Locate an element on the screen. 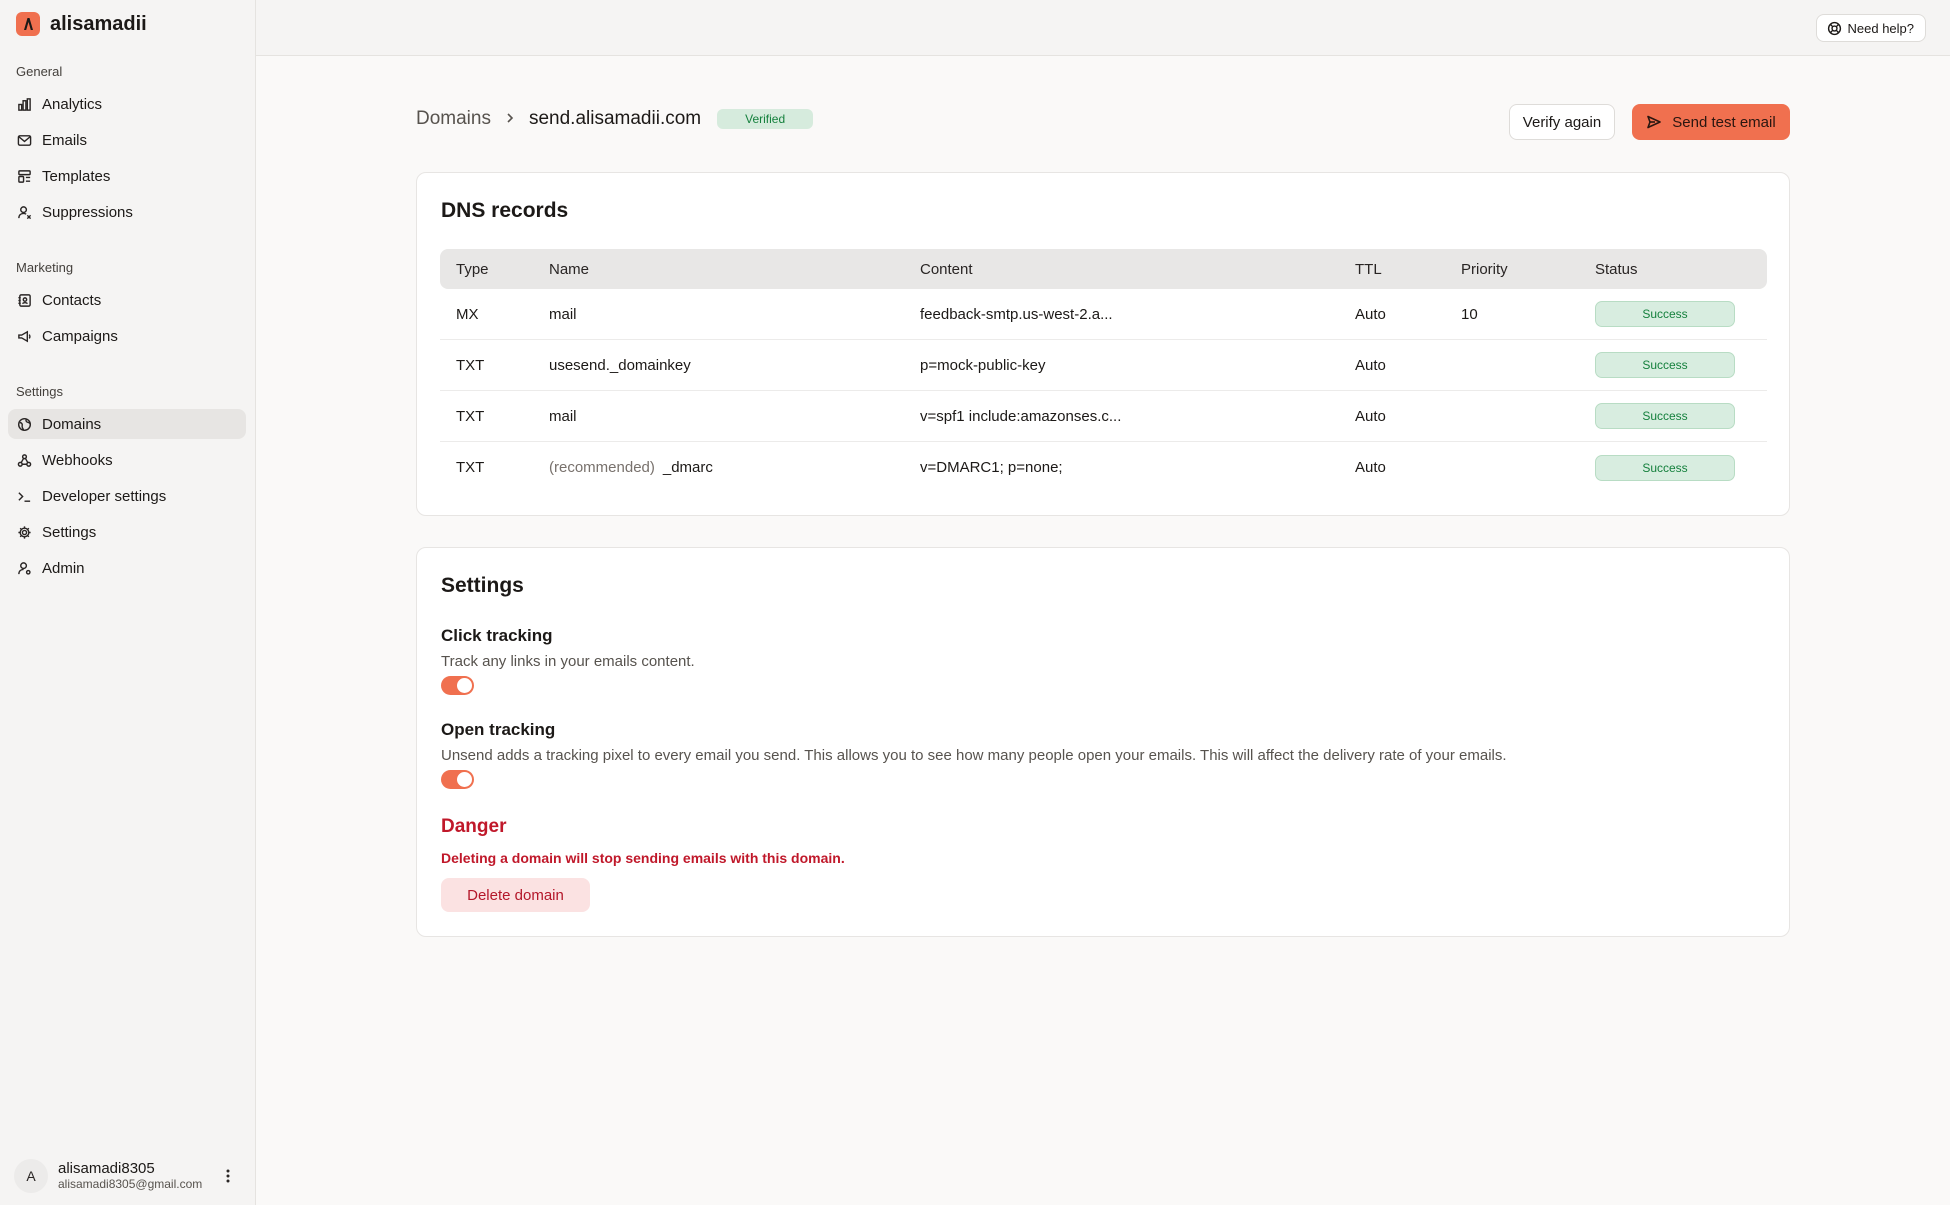  record-name: (recommended) _dmarc is located at coordinates (734, 467).